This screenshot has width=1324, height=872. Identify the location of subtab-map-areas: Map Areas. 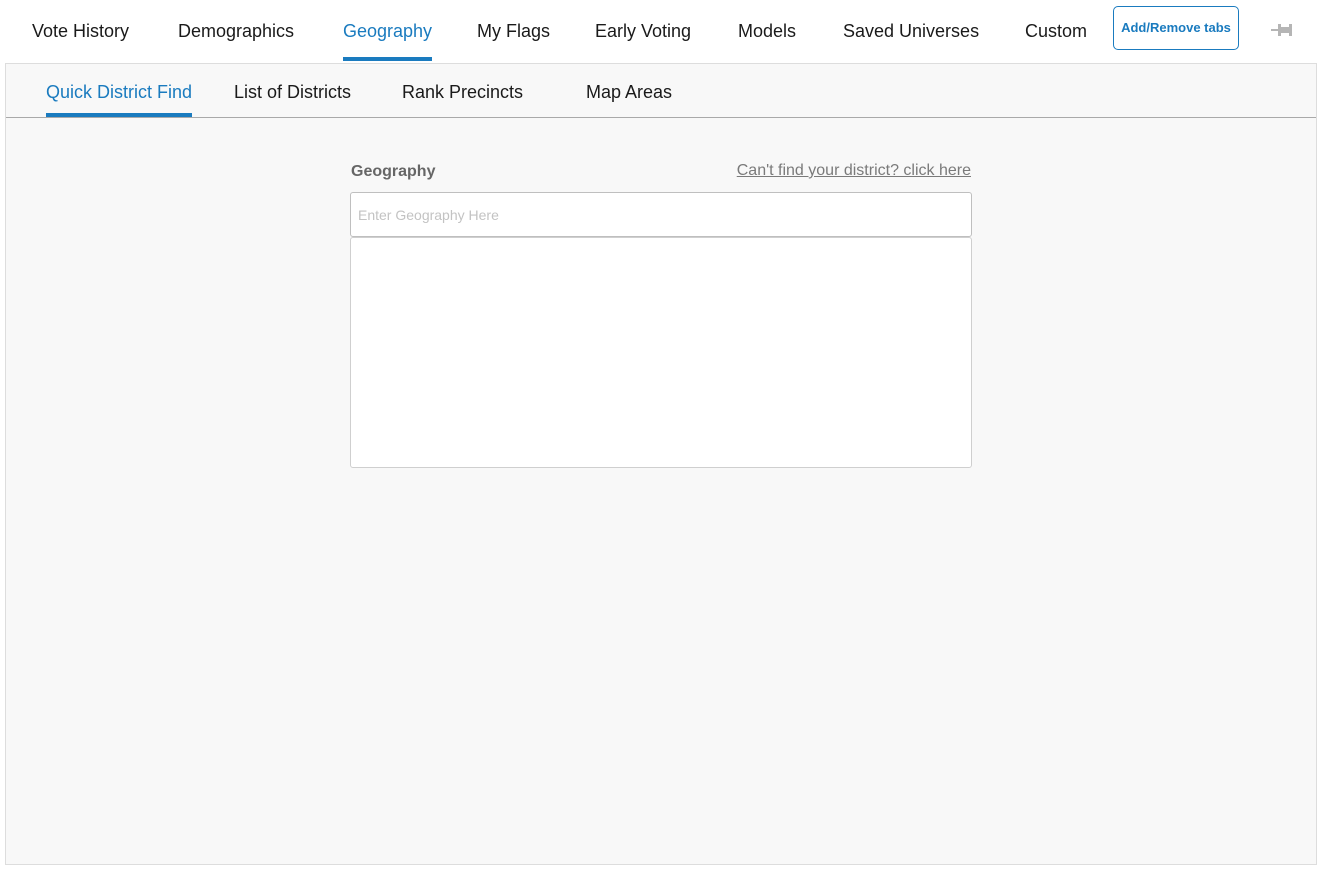
(629, 90).